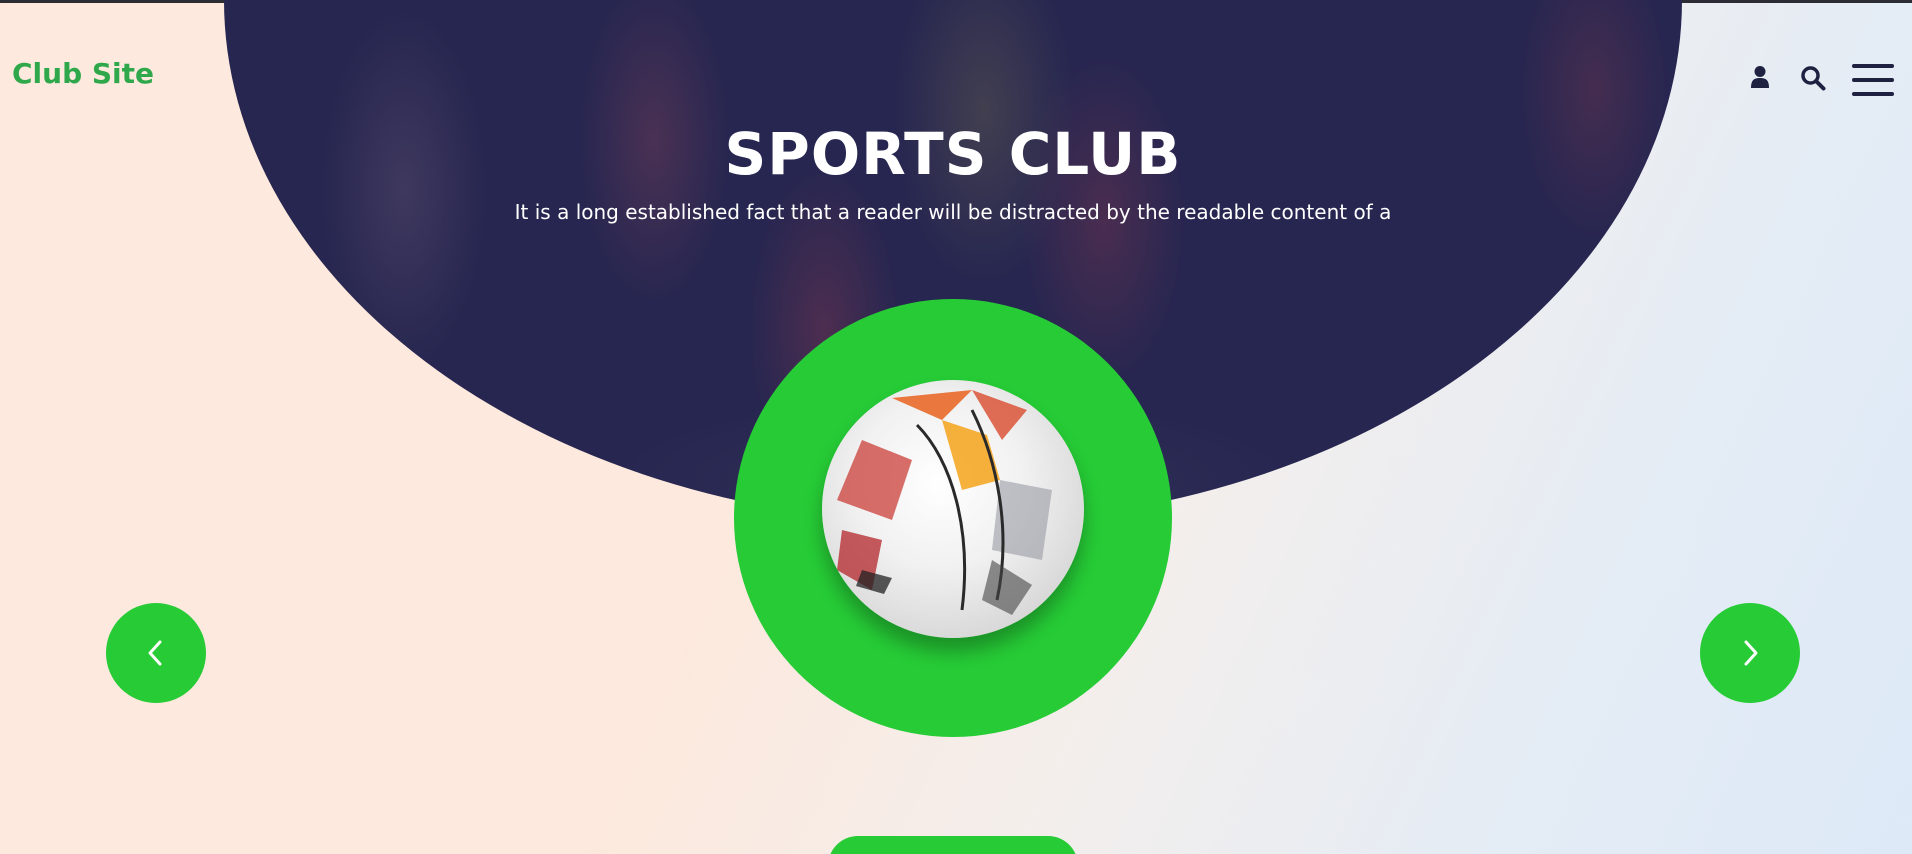 This screenshot has height=854, width=1912. Describe the element at coordinates (953, 154) in the screenshot. I see `hero-title: SPORTS CLUB` at that location.